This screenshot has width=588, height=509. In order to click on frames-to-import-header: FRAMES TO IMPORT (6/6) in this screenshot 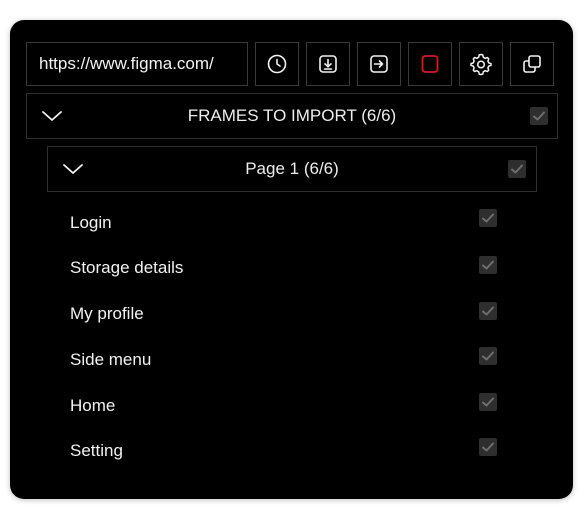, I will do `click(292, 116)`.